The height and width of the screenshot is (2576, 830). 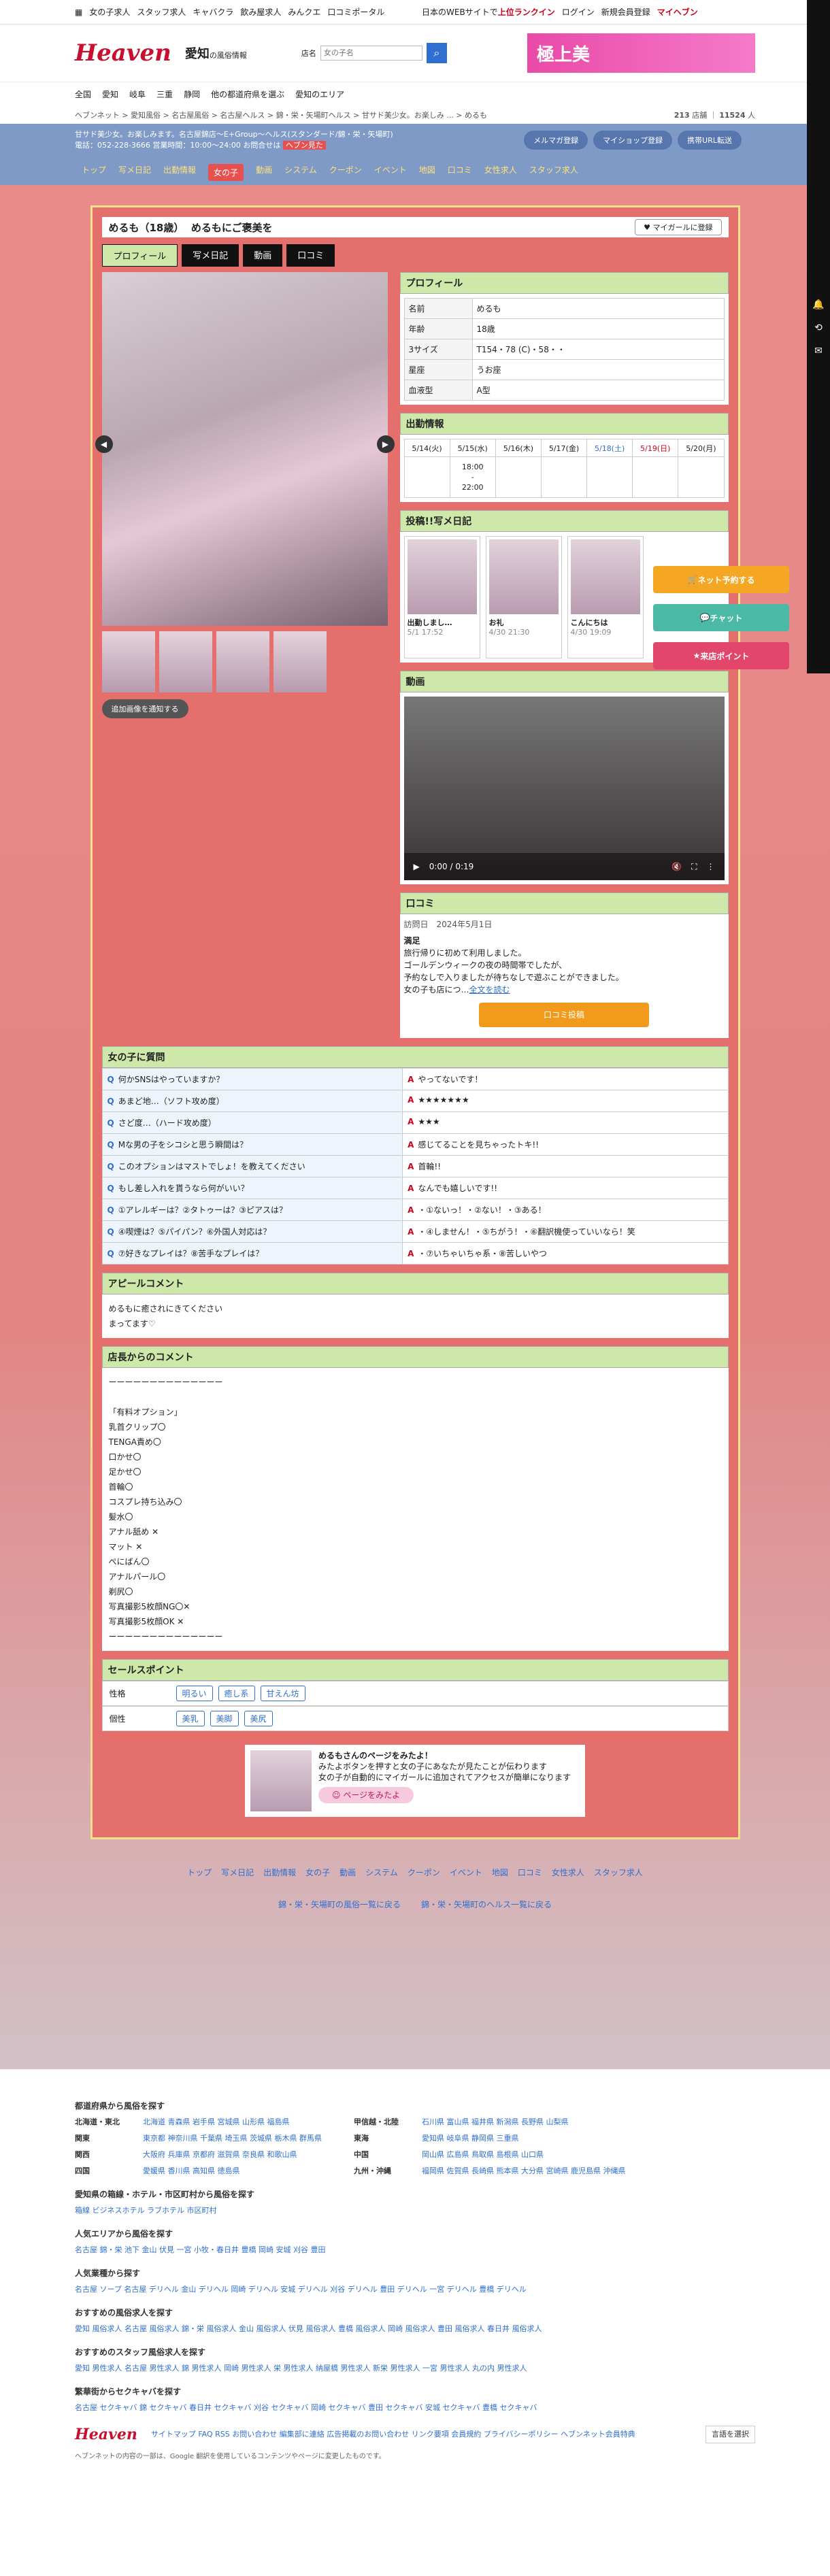 I want to click on fullscreen-icon: ⛶, so click(x=694, y=867).